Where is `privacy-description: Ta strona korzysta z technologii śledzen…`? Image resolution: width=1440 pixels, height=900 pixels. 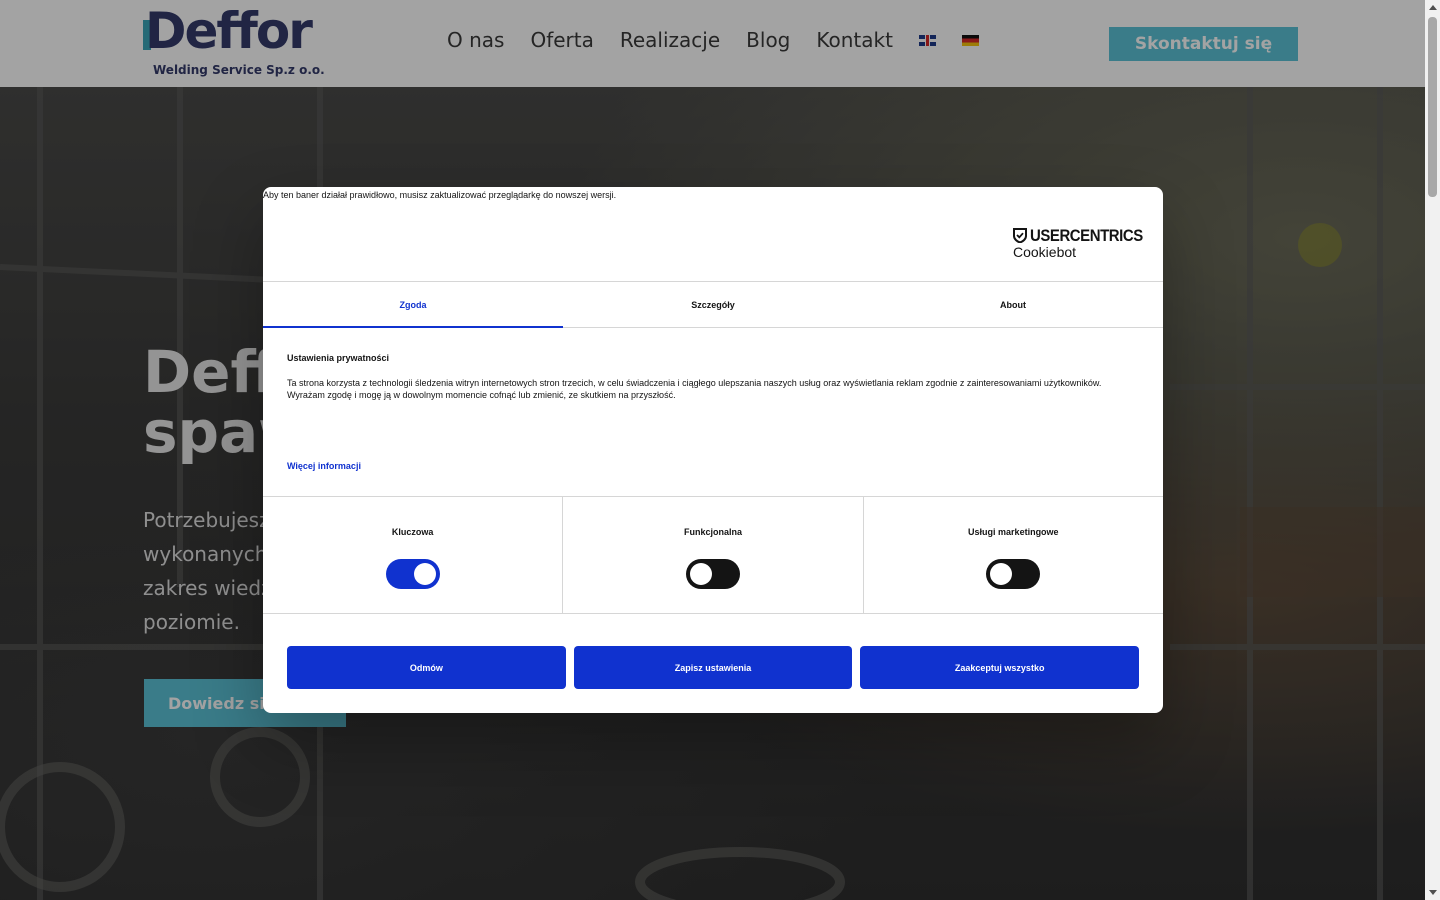
privacy-description: Ta strona korzysta z technologii śledzen… is located at coordinates (717, 389).